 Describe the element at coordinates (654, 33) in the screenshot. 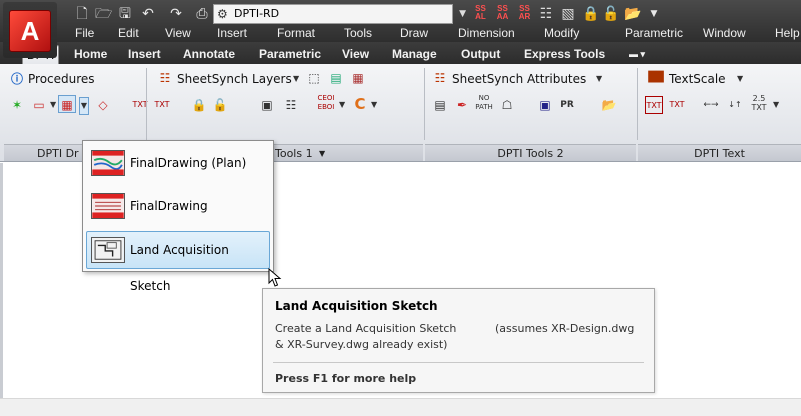

I see `menu-parametric: Parametric` at that location.